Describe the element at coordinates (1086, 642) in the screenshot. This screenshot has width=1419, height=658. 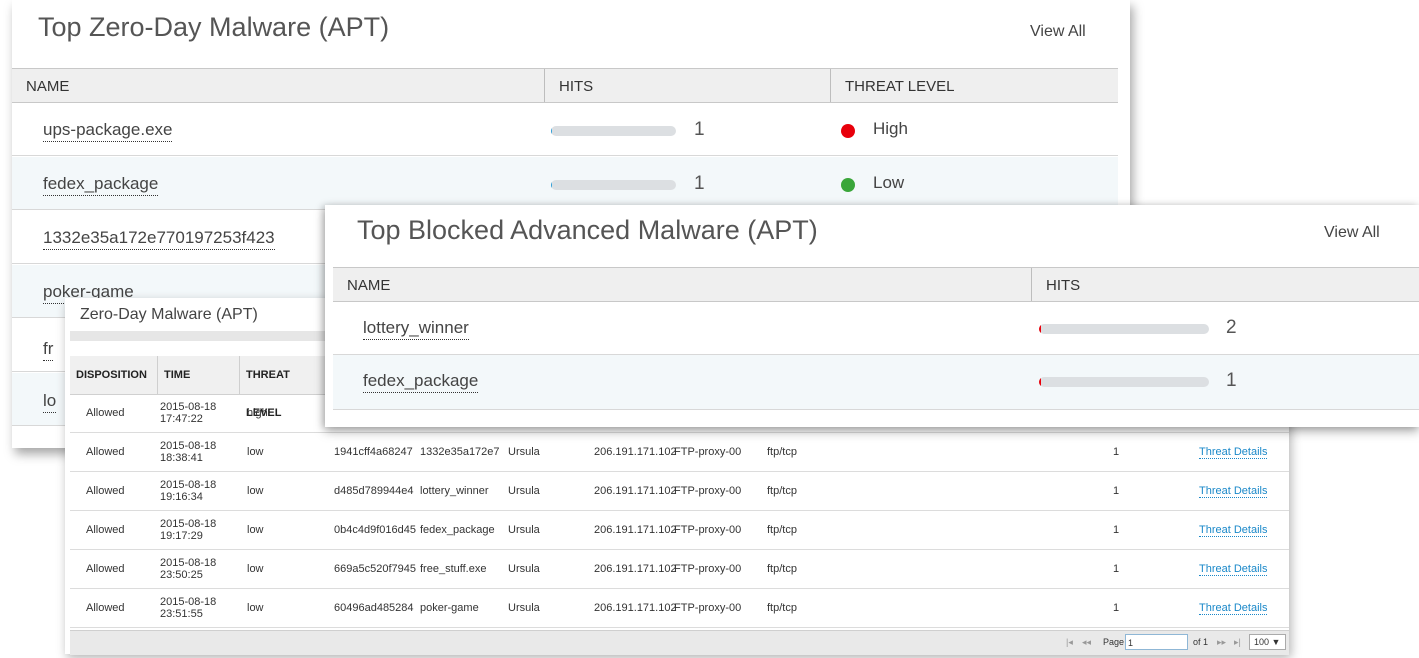
I see `previous-page-button: ◂◂` at that location.